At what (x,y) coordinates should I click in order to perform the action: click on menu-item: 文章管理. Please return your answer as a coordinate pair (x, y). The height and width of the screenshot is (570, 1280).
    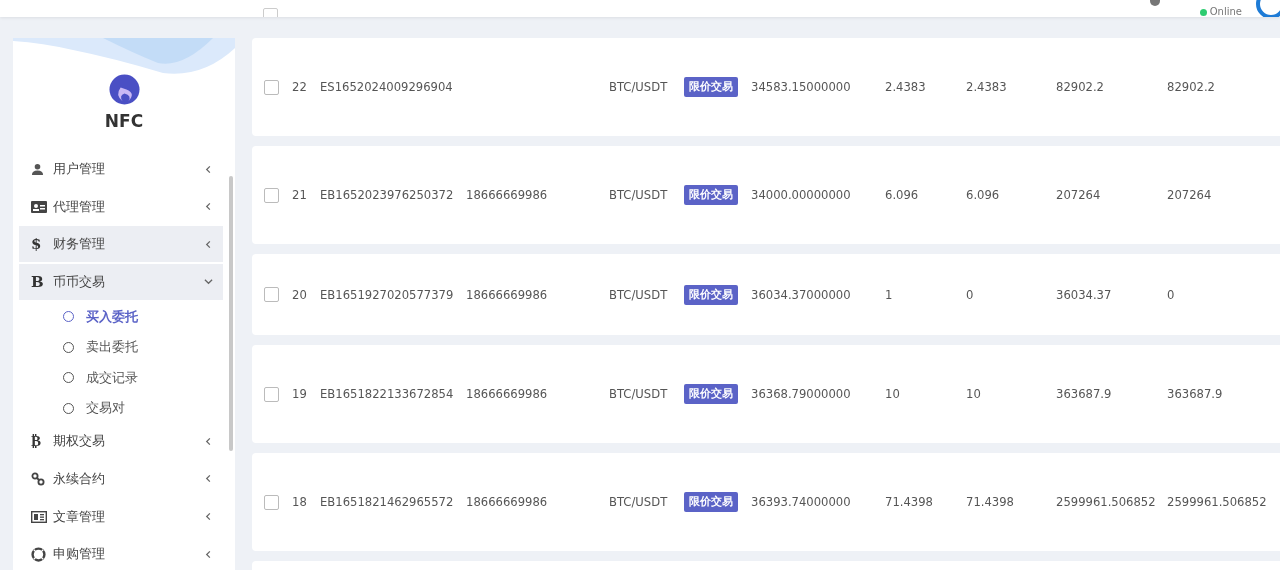
    Looking at the image, I should click on (121, 516).